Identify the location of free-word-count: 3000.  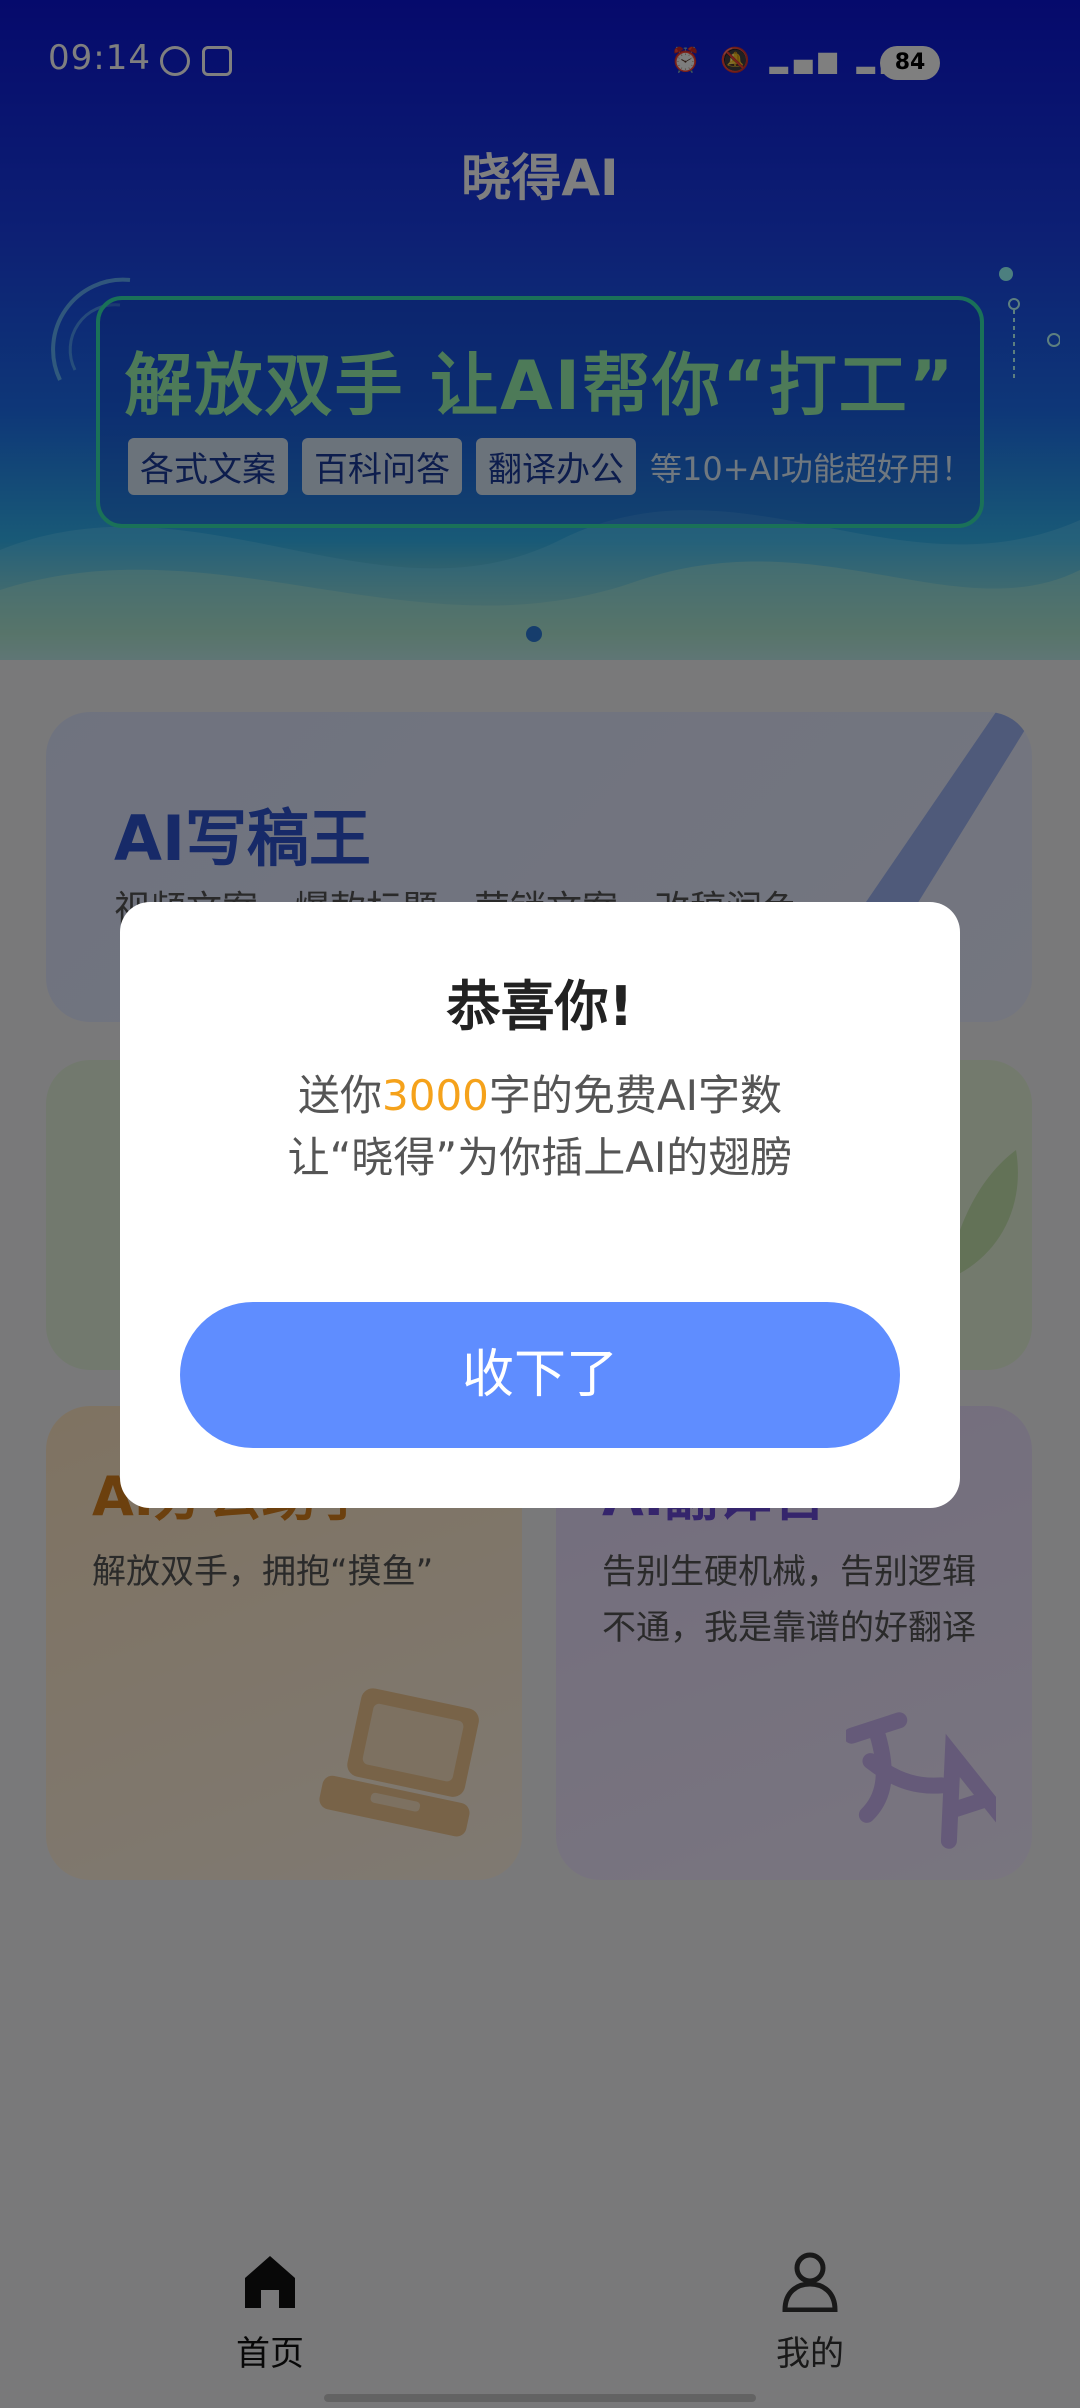
(435, 1095).